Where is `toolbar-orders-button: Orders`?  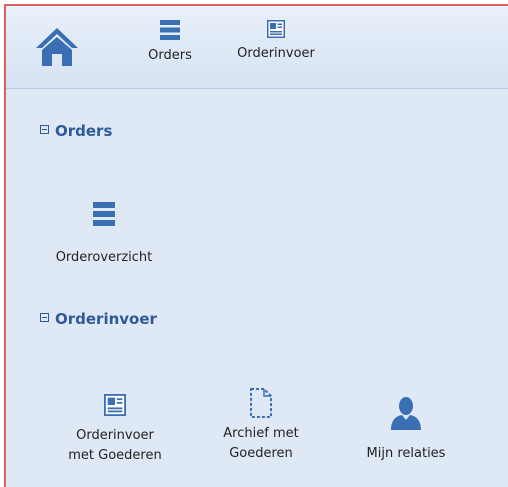 toolbar-orders-button: Orders is located at coordinates (170, 41).